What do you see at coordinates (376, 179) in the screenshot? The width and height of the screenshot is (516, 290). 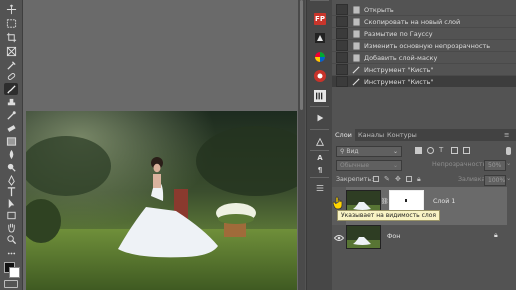 I see `lock-pixels-icon` at bounding box center [376, 179].